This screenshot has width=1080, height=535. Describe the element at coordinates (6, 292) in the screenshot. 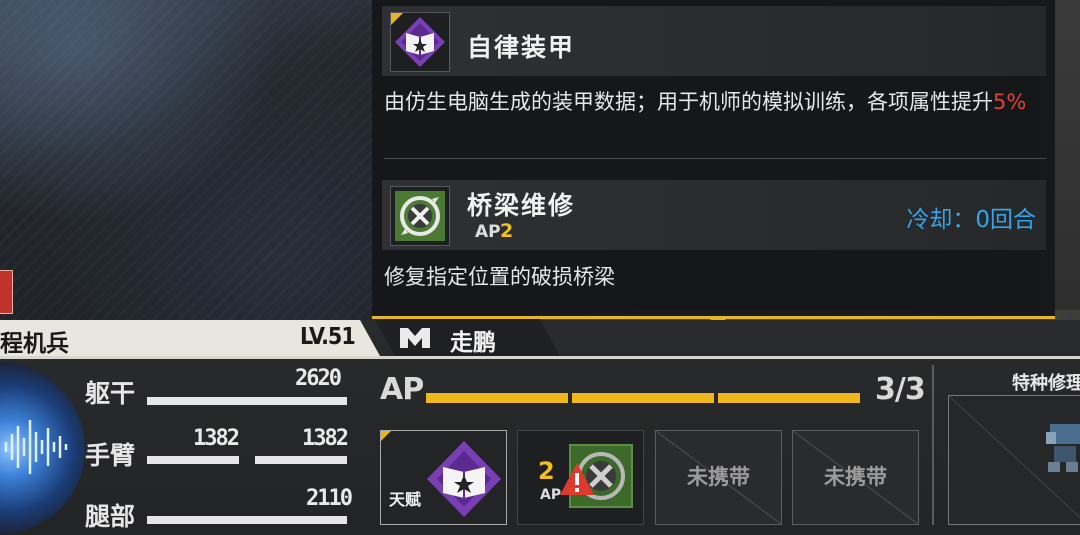

I see `enemy-marker` at that location.